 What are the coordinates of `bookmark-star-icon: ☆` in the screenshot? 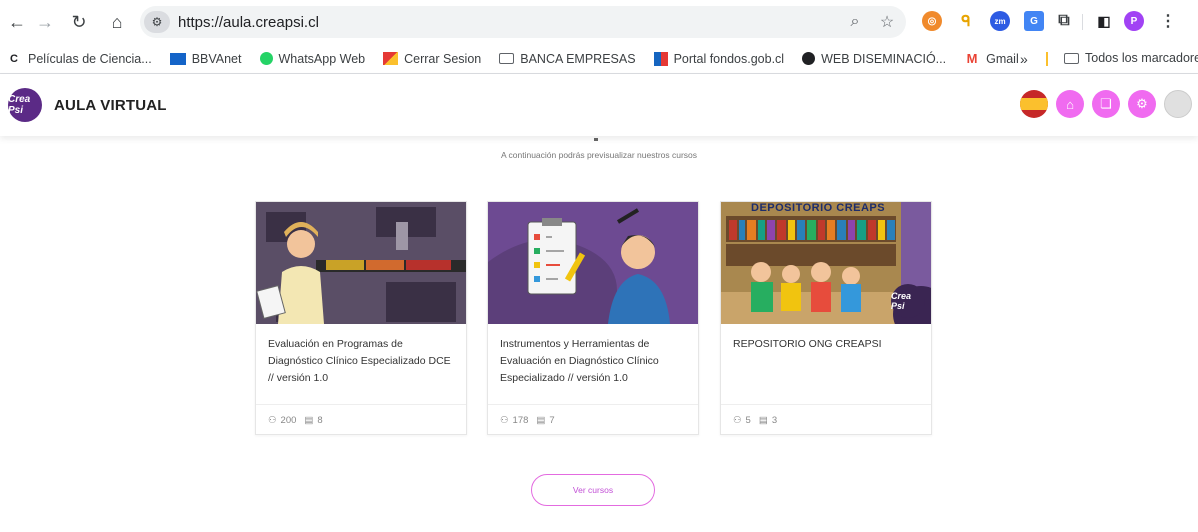 It's located at (887, 22).